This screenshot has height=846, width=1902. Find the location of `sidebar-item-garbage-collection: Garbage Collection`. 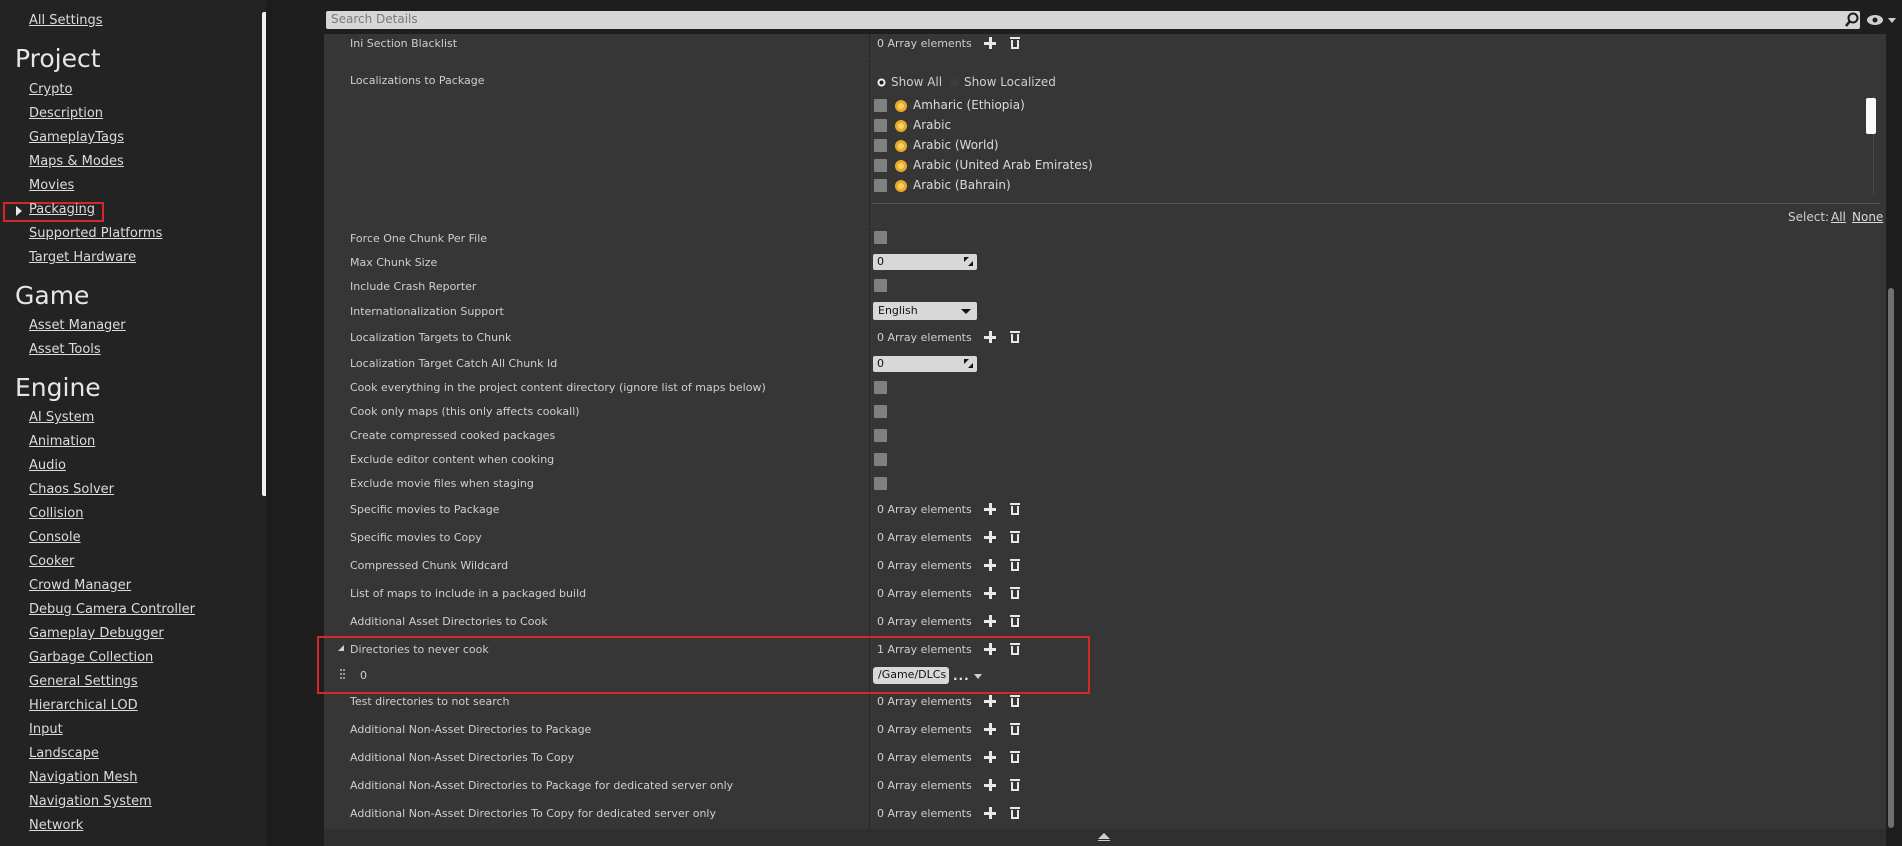

sidebar-item-garbage-collection: Garbage Collection is located at coordinates (91, 657).